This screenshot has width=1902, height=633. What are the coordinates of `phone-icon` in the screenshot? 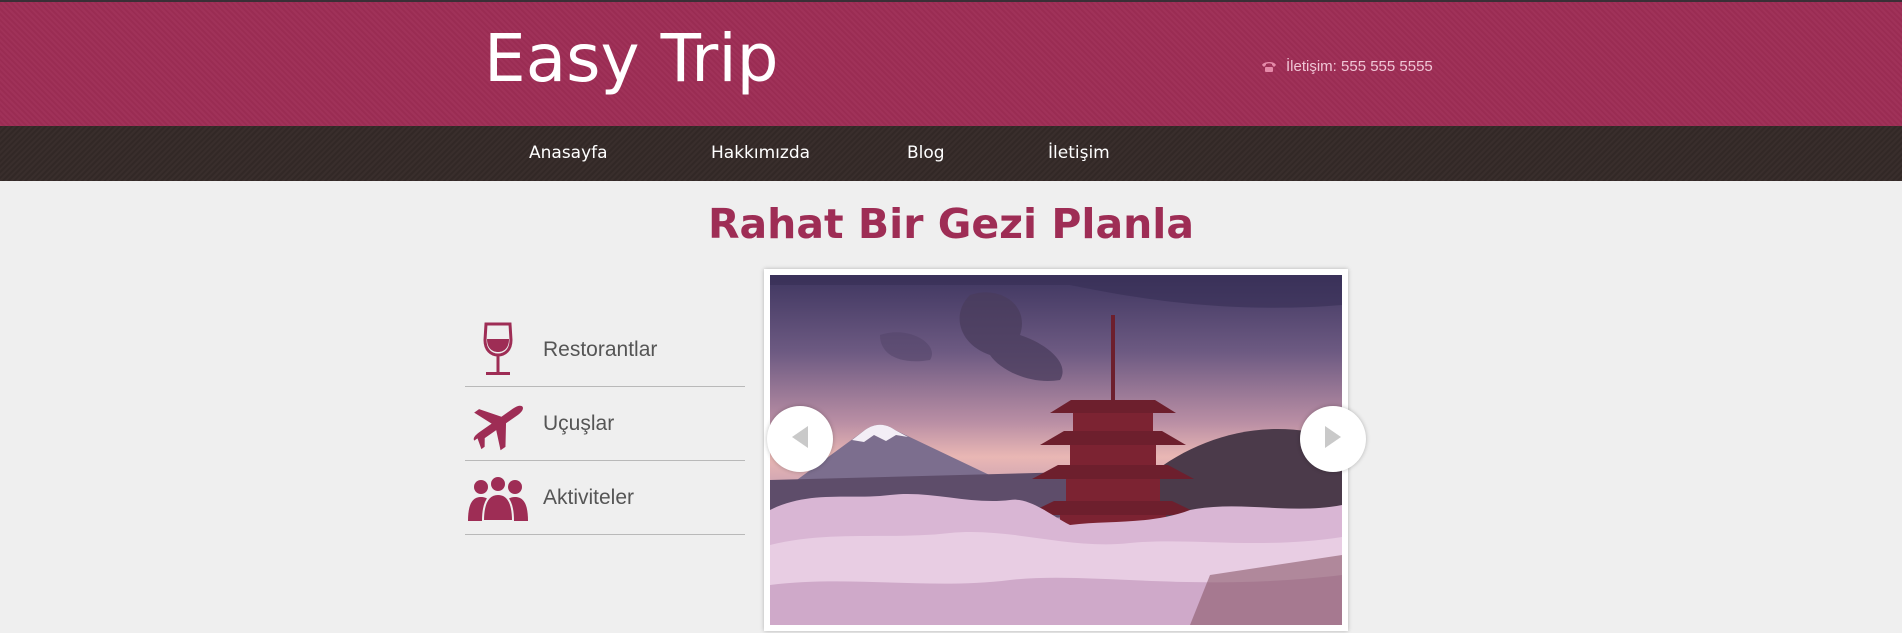 It's located at (1269, 67).